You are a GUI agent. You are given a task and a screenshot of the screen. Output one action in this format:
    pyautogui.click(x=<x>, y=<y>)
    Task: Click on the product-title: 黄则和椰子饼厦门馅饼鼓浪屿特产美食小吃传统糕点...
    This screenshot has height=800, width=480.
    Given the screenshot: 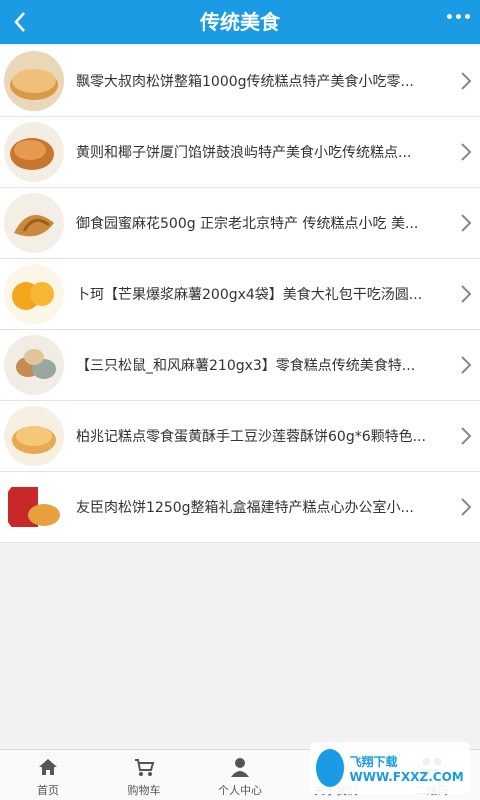 What is the action you would take?
    pyautogui.click(x=244, y=153)
    